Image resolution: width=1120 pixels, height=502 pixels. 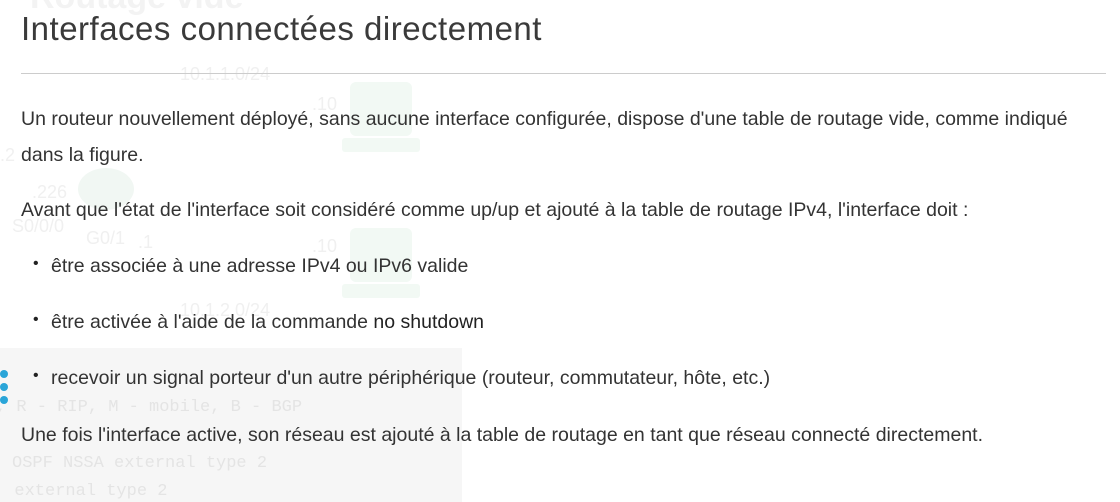 I want to click on interface-label: .1, so click(x=146, y=242).